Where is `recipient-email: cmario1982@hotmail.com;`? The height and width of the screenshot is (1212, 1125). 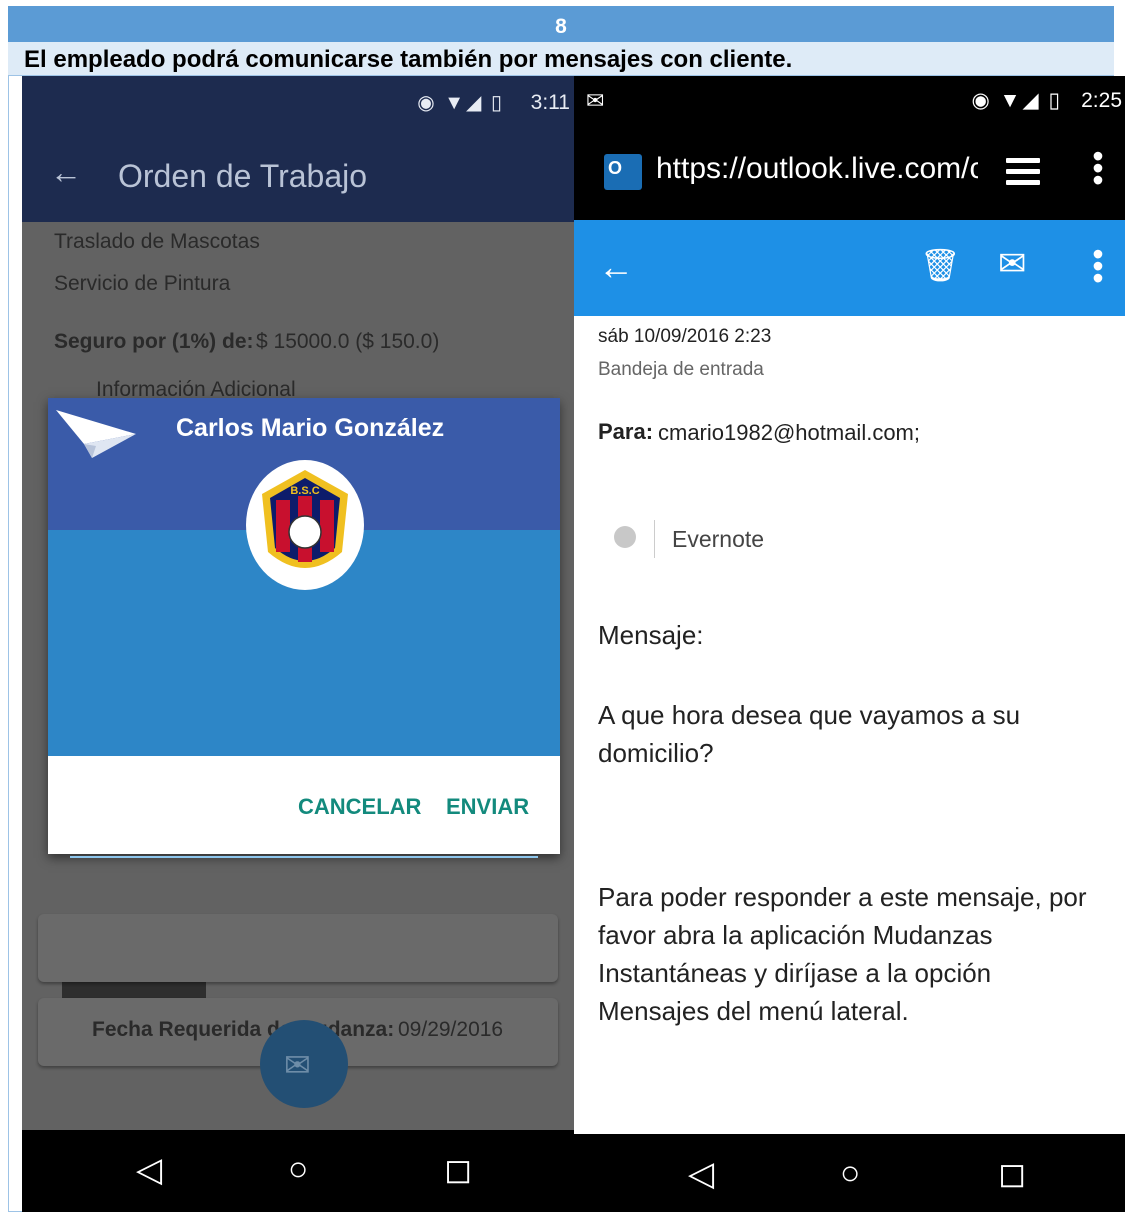 recipient-email: cmario1982@hotmail.com; is located at coordinates (789, 433).